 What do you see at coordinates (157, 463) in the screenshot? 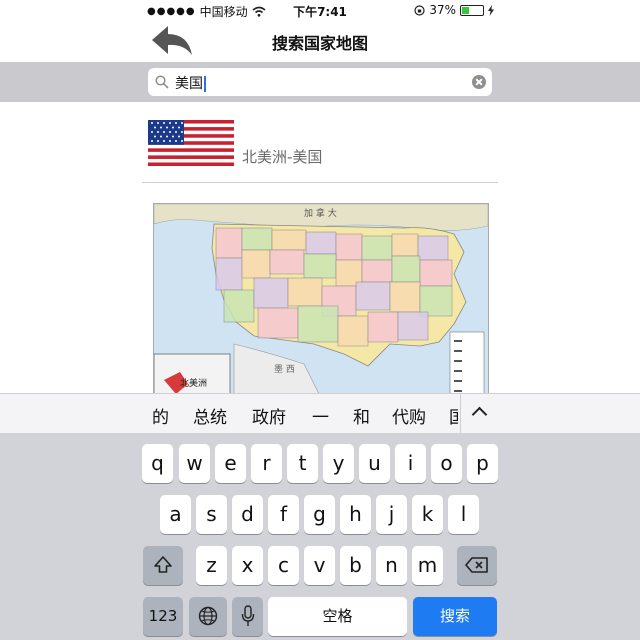
I see `key-q: q` at bounding box center [157, 463].